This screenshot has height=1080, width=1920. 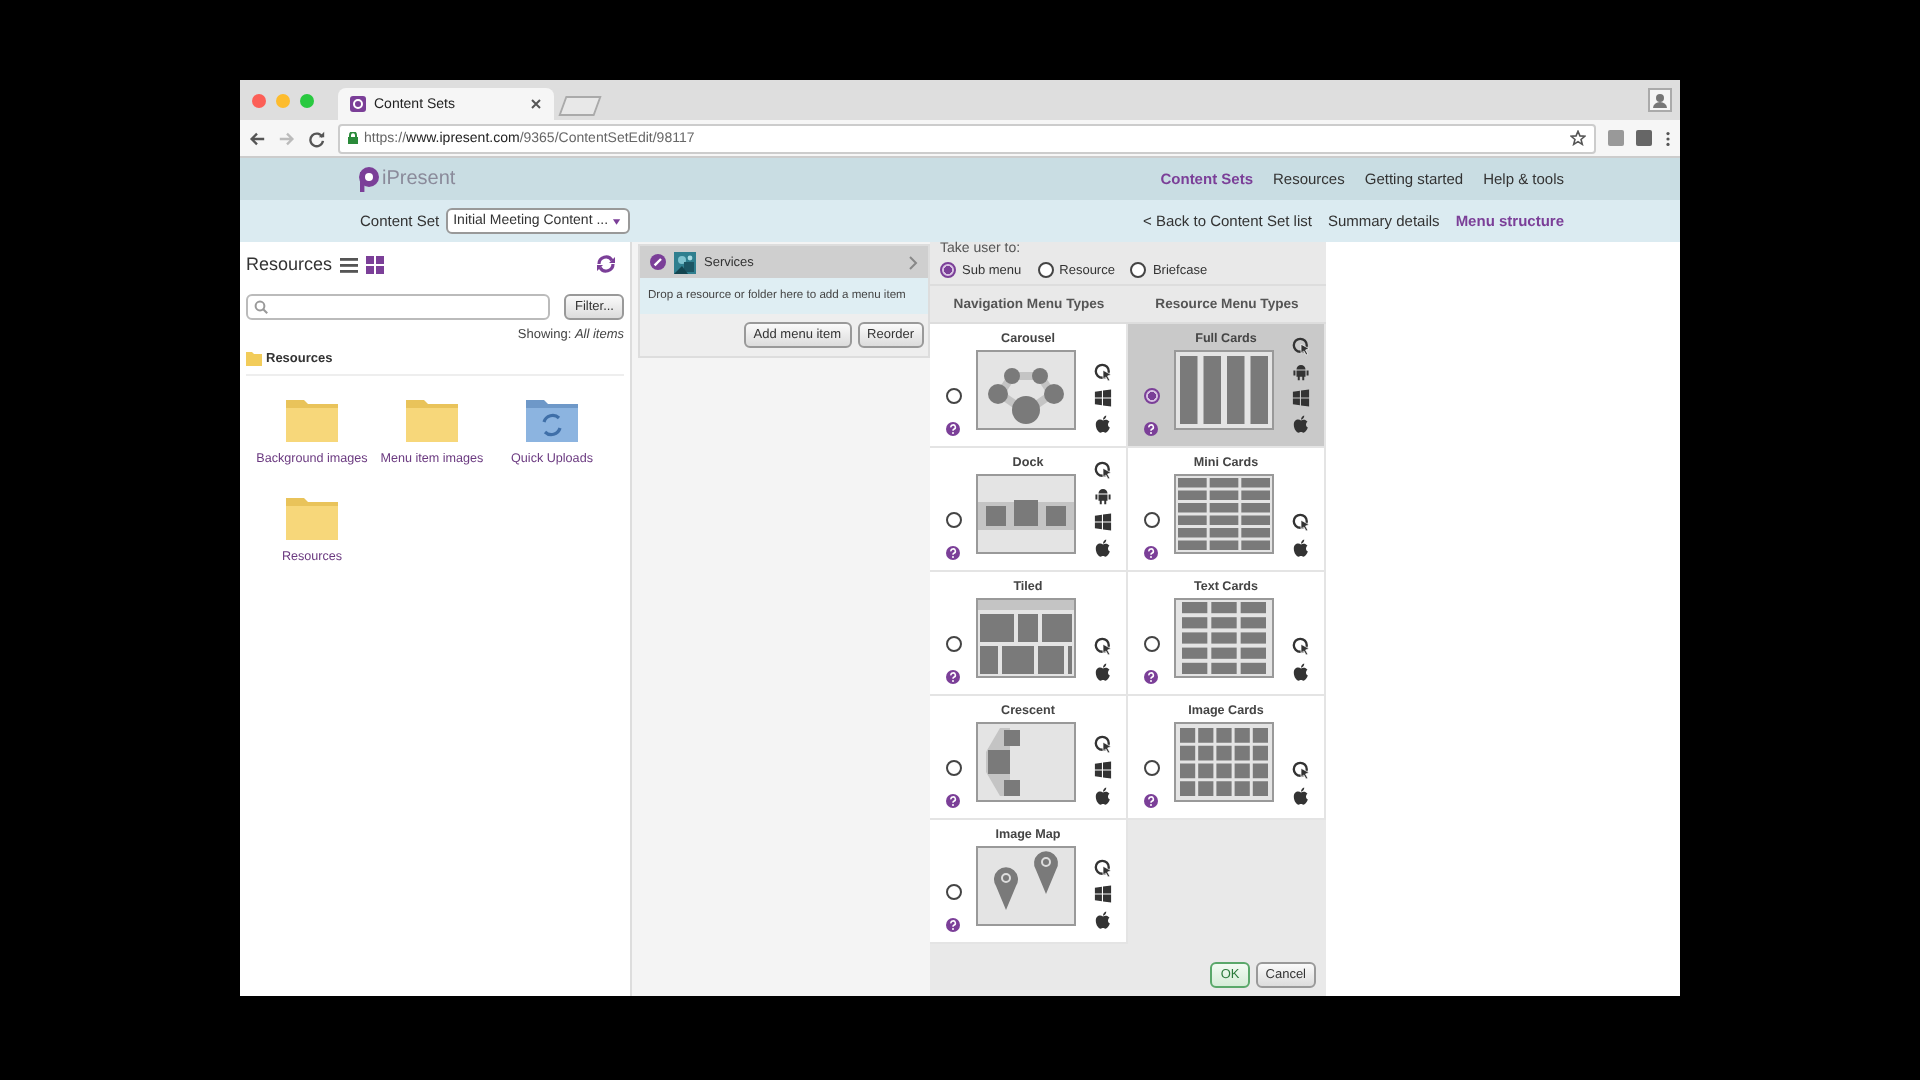 I want to click on menu-icon, so click(x=1668, y=138).